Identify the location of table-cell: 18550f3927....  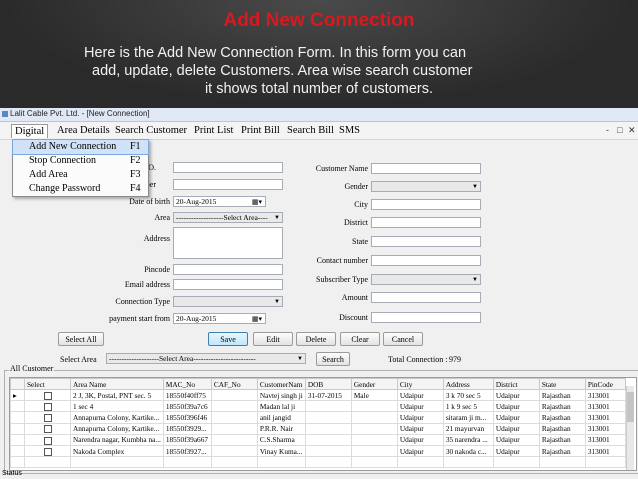
(187, 451).